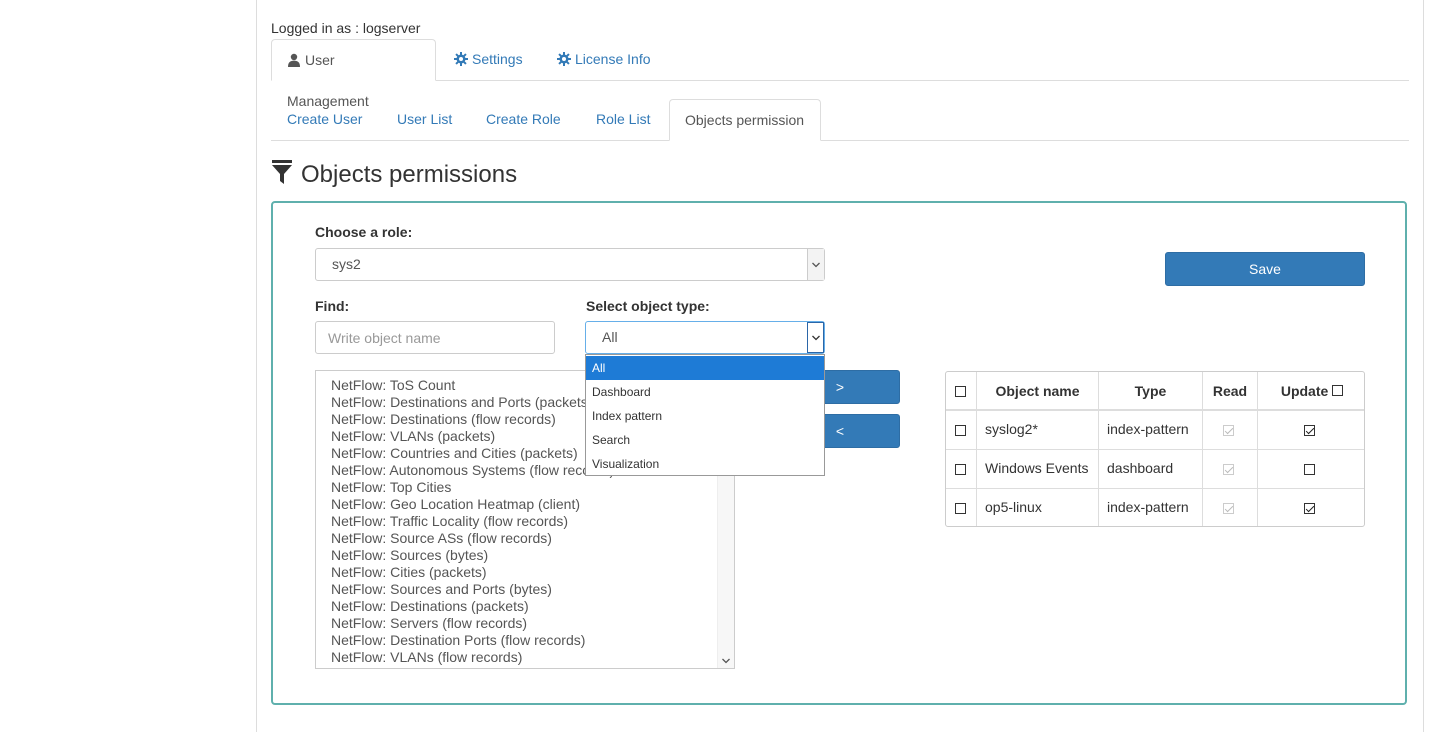 The height and width of the screenshot is (732, 1440). I want to click on tab-settings: Settings, so click(488, 59).